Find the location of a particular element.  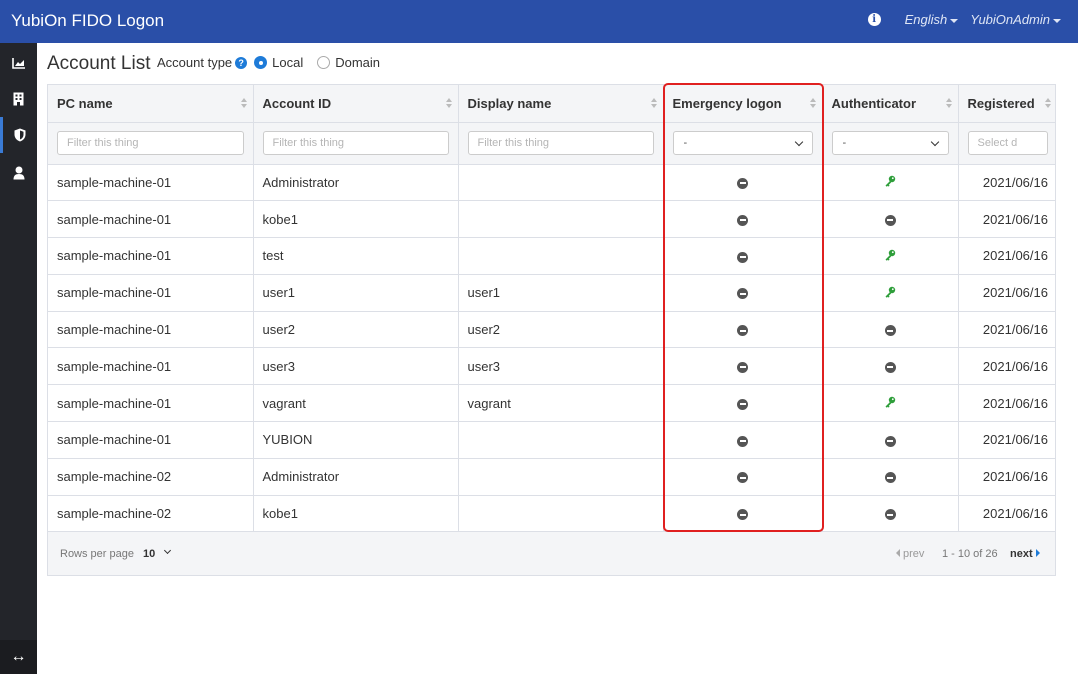

chevron-left-icon is located at coordinates (898, 553).